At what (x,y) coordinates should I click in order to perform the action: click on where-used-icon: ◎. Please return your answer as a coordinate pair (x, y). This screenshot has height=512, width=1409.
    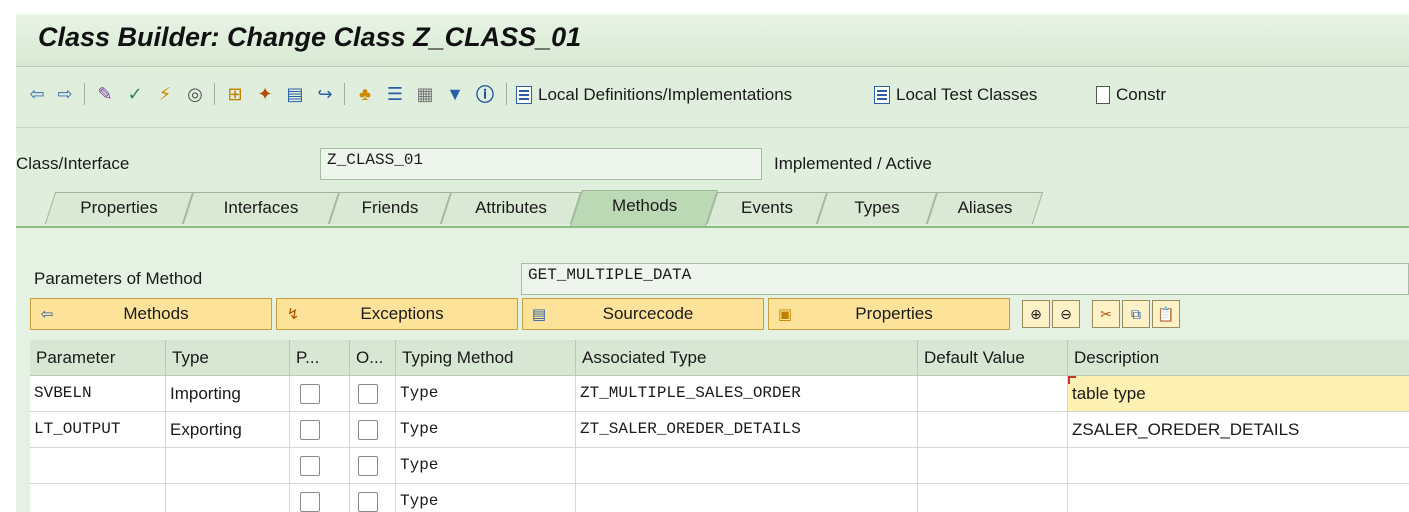
    Looking at the image, I should click on (195, 94).